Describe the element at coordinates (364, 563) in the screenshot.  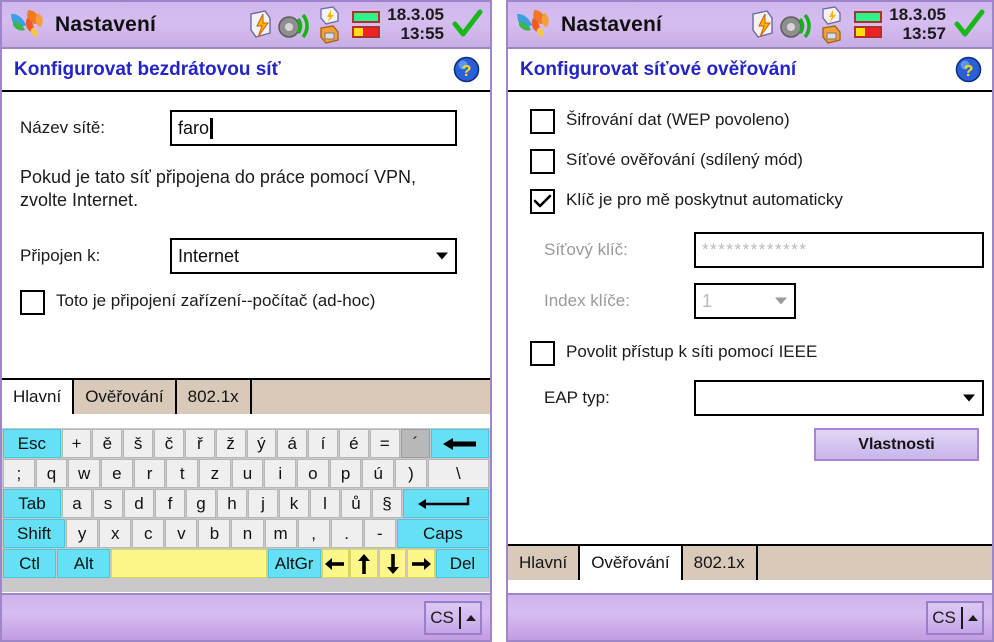
I see `key-up-arrow-icon` at that location.